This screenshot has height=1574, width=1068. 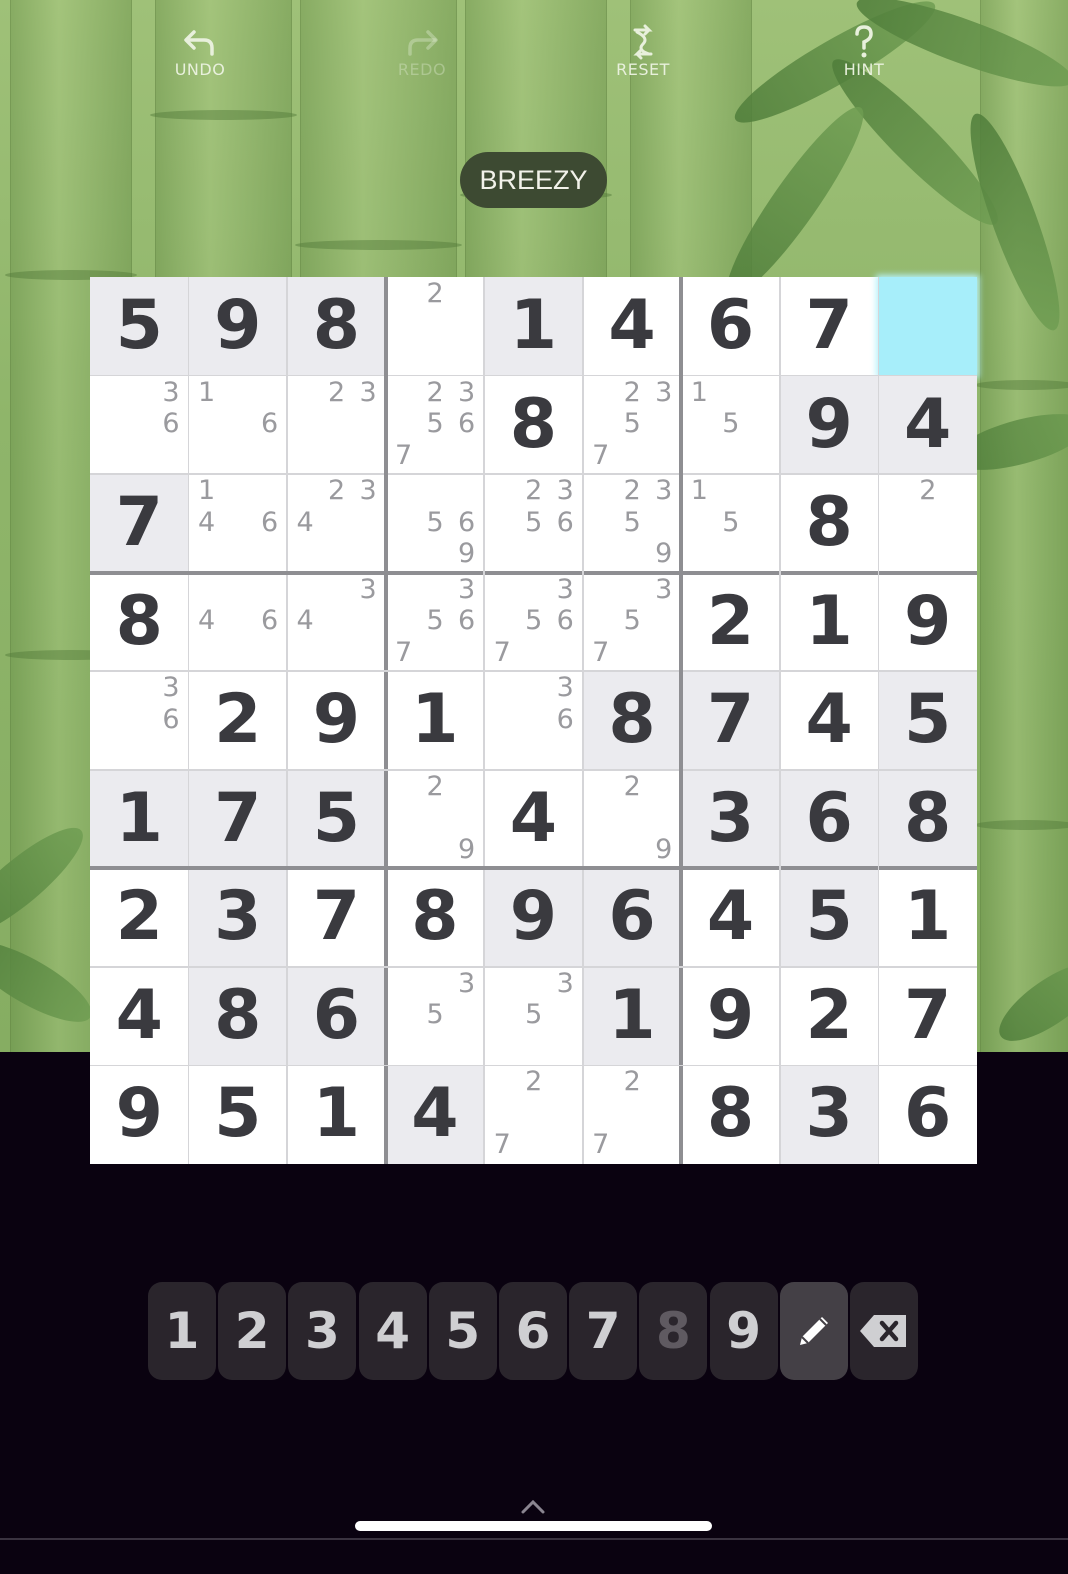 I want to click on cell-r8c1: 4, so click(x=139, y=1016).